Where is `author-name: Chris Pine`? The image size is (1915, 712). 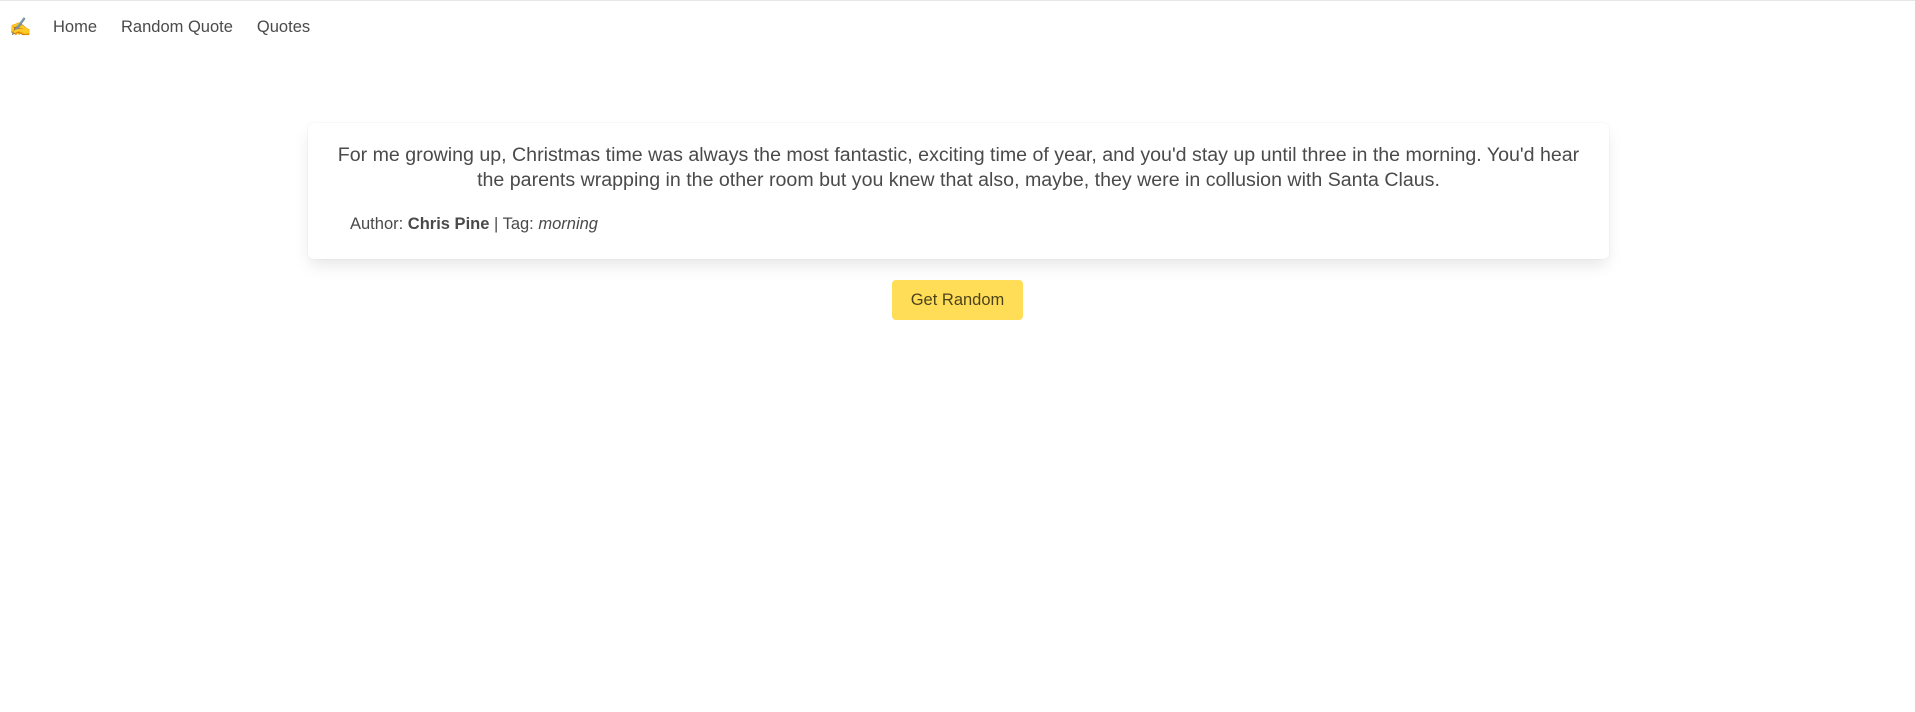 author-name: Chris Pine is located at coordinates (448, 224).